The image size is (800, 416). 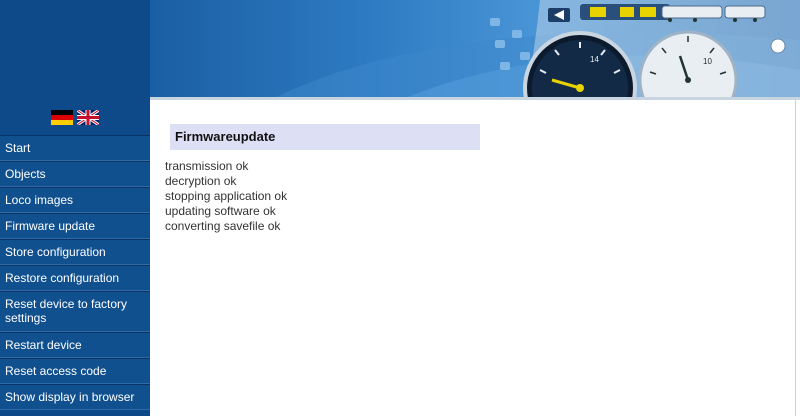 What do you see at coordinates (75, 200) in the screenshot?
I see `sidebar-item-loco-images: Loco images` at bounding box center [75, 200].